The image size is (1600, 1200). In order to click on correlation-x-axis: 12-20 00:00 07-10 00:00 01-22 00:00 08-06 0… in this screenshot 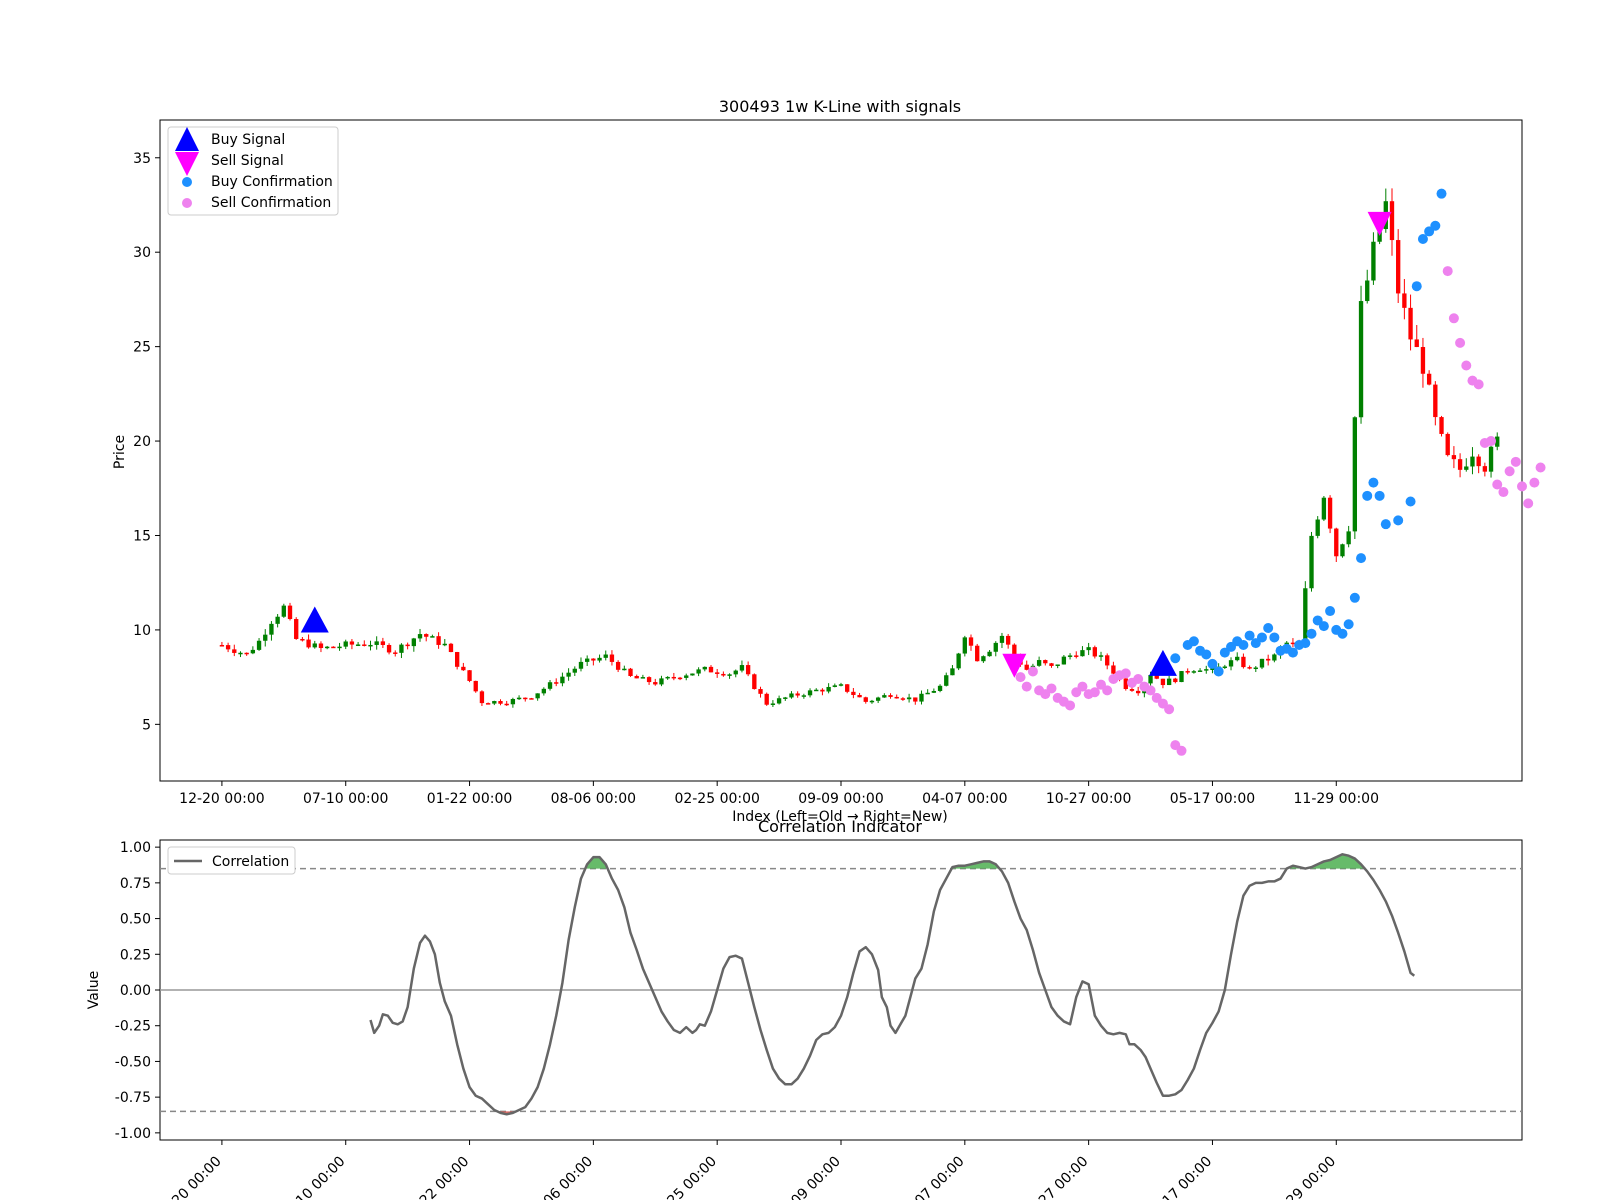, I will do `click(746, 1170)`.